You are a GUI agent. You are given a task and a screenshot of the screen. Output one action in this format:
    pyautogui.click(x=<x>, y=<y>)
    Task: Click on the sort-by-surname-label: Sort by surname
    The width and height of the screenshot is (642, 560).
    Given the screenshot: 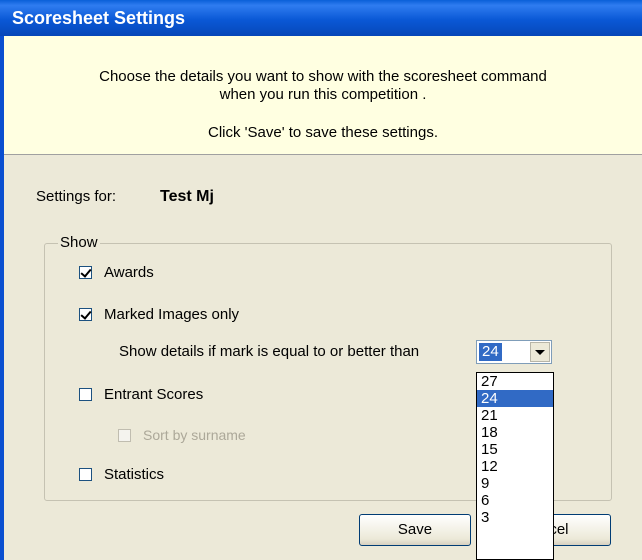 What is the action you would take?
    pyautogui.click(x=194, y=435)
    